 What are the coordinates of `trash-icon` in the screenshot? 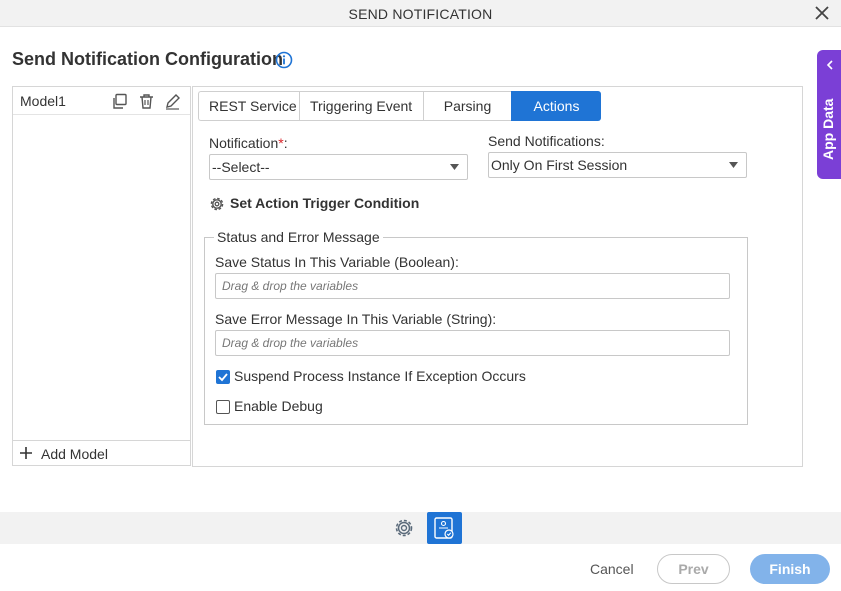 It's located at (146, 101).